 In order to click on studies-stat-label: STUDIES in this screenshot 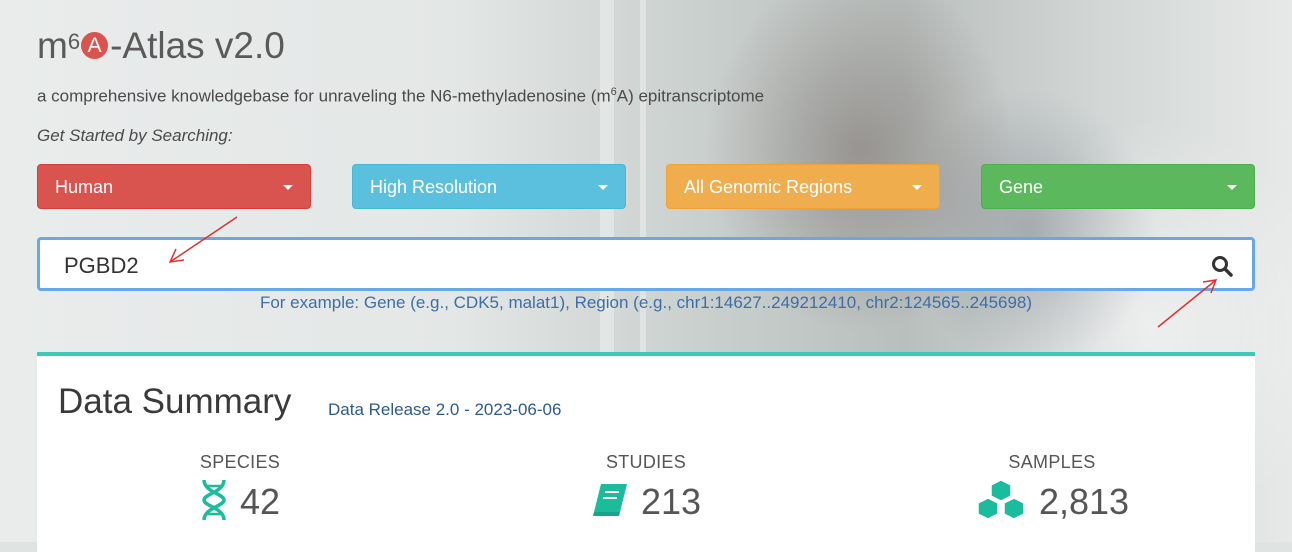, I will do `click(646, 462)`.